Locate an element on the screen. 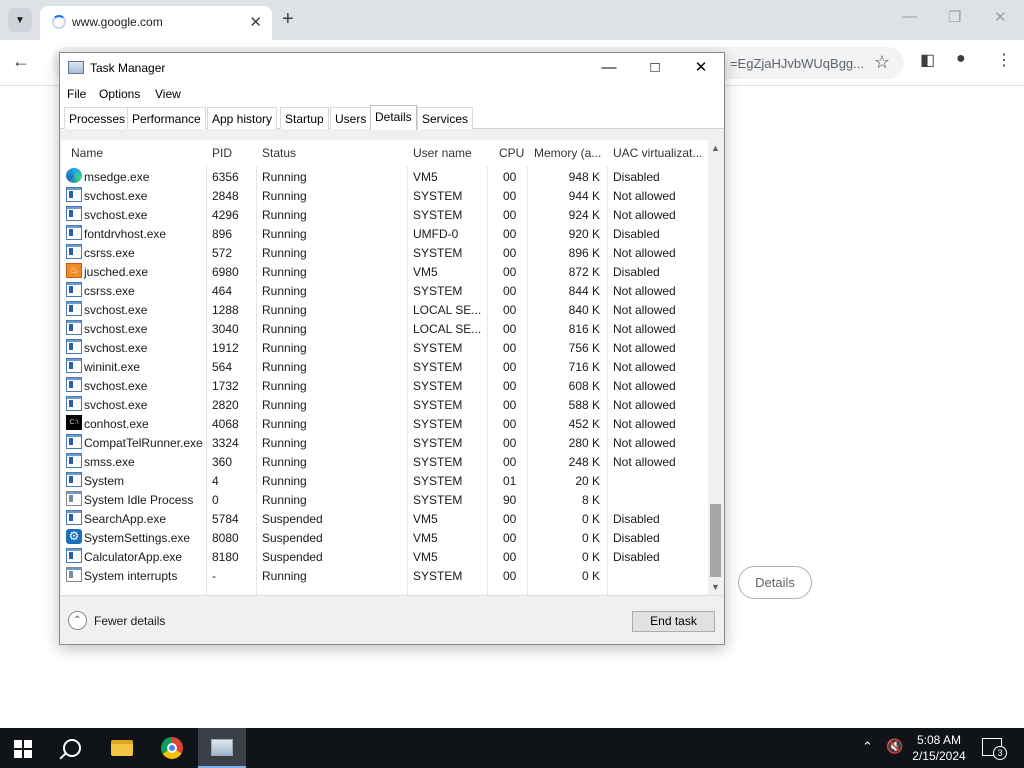 This screenshot has height=768, width=1024. tab-app-history: App history is located at coordinates (242, 118).